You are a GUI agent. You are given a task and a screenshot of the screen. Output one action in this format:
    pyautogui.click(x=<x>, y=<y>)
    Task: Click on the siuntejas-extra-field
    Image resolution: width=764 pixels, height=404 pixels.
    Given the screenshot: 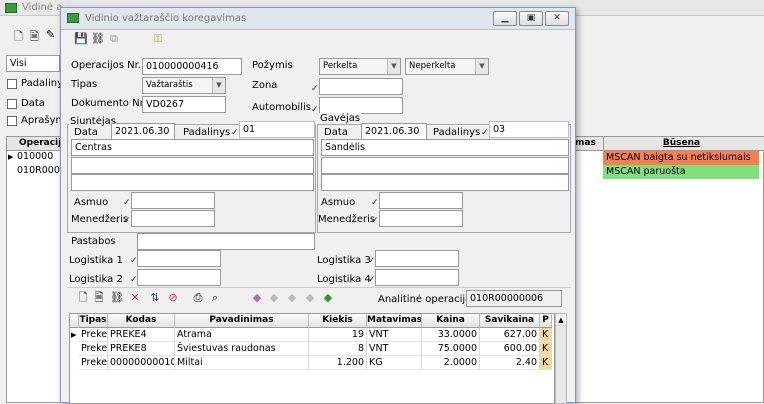 What is the action you would take?
    pyautogui.click(x=192, y=182)
    